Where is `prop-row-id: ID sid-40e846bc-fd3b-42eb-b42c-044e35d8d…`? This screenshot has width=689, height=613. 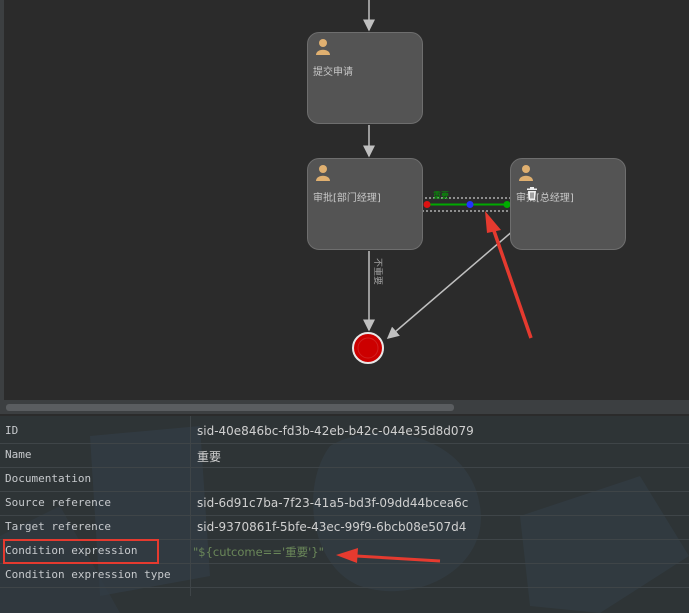
prop-row-id: ID sid-40e846bc-fd3b-42eb-b42c-044e35d8d… is located at coordinates (344, 432).